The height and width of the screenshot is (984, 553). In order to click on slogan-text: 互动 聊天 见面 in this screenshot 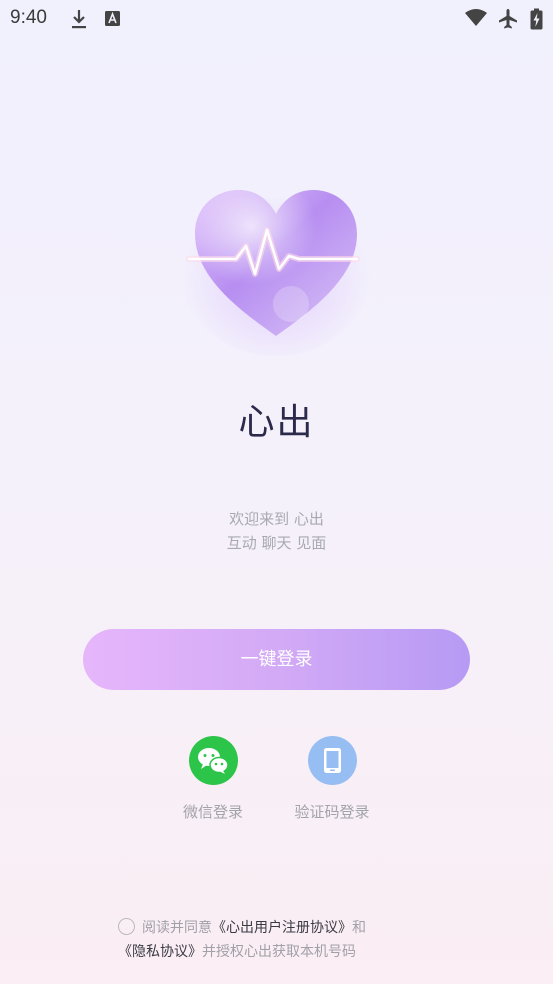, I will do `click(276, 543)`.